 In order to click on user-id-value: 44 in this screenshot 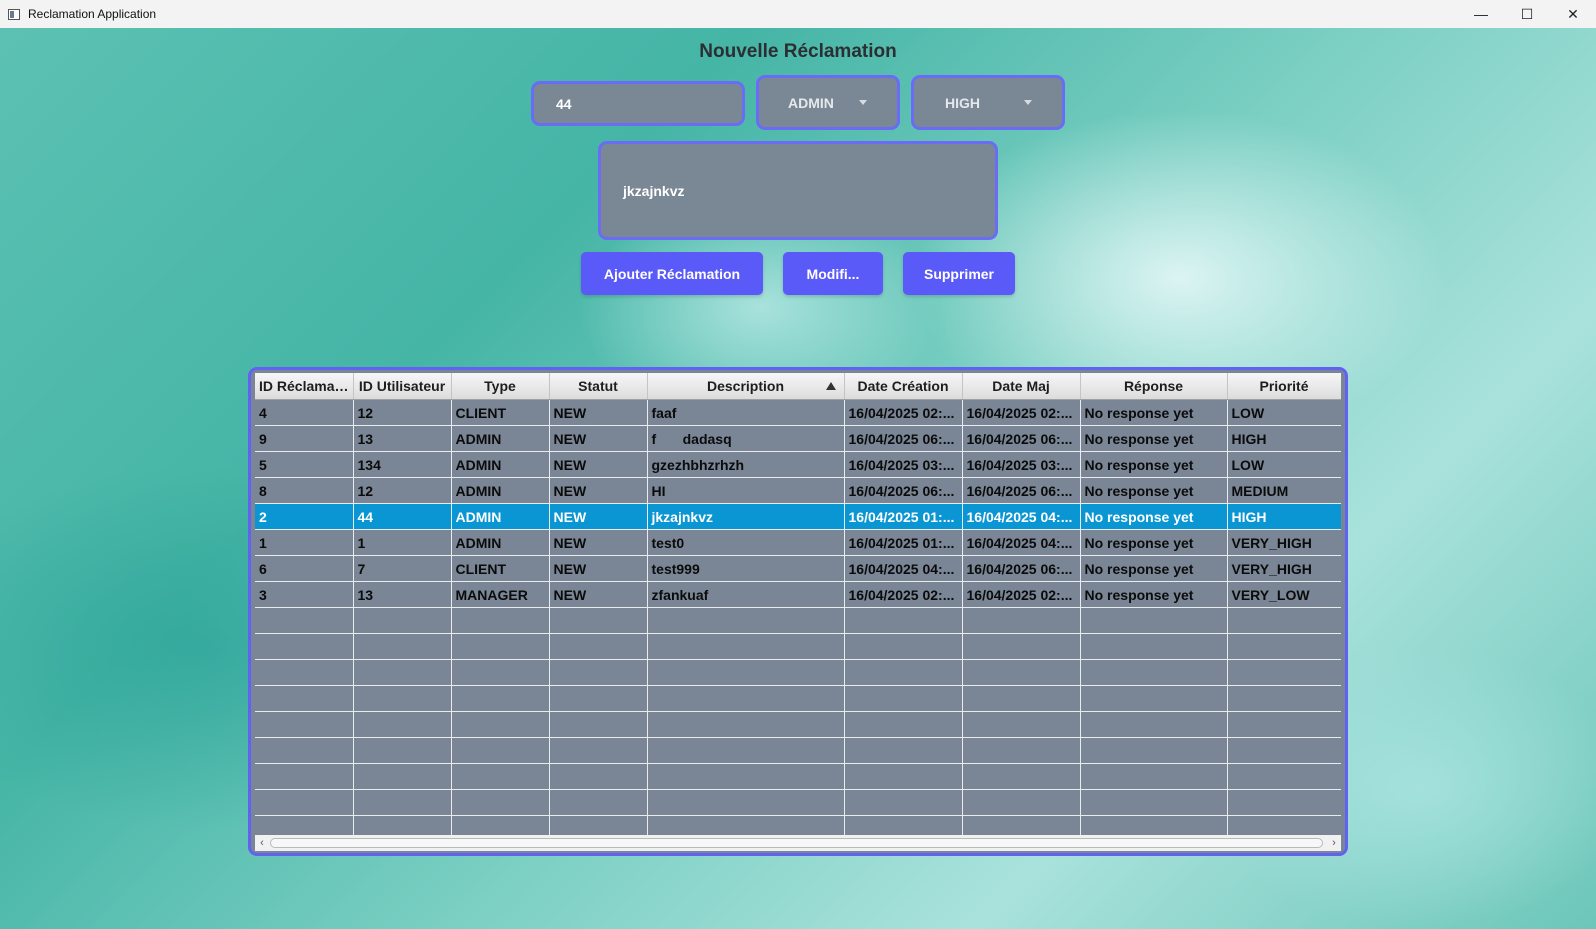, I will do `click(564, 103)`.